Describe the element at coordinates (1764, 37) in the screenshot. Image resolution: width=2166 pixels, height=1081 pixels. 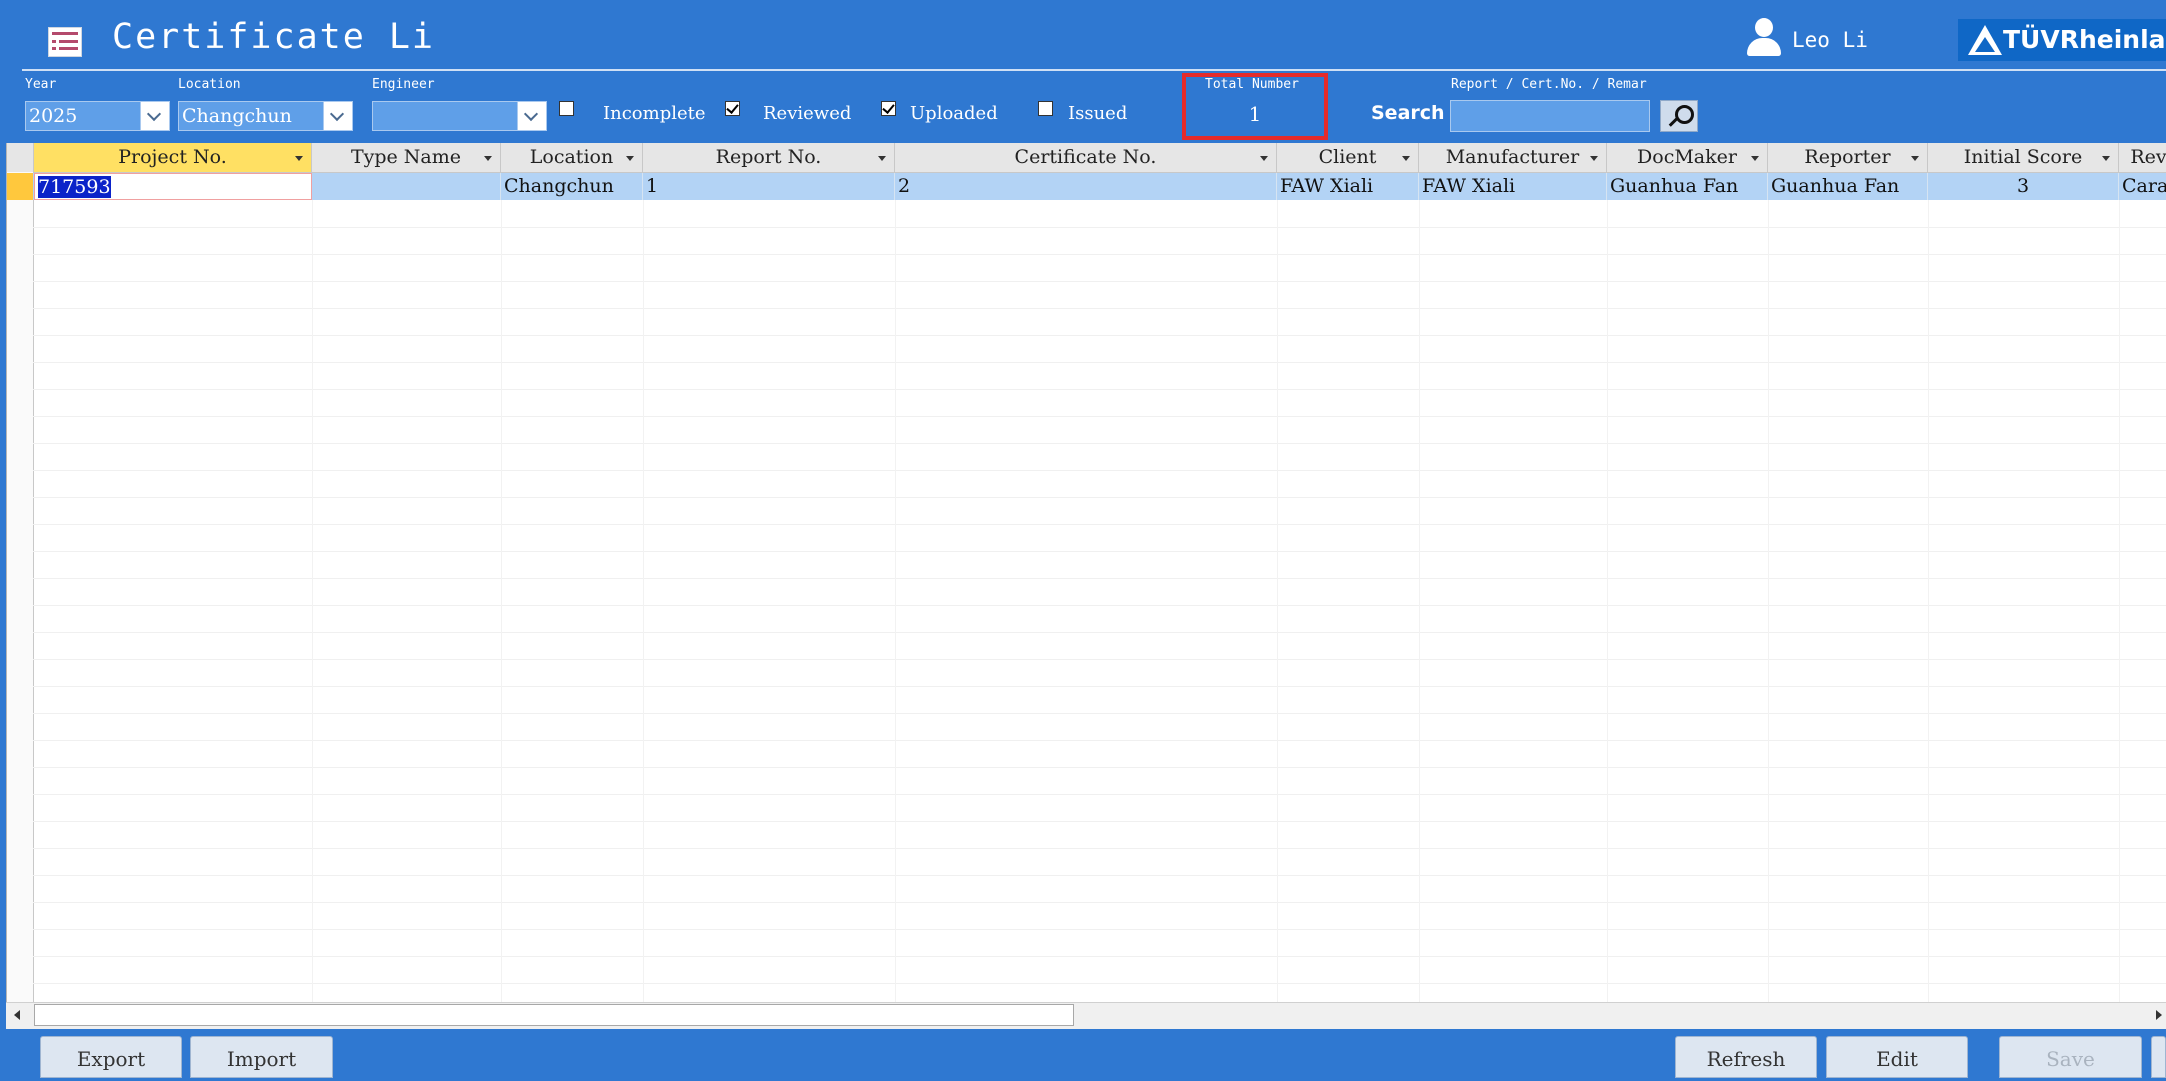
I see `user-icon` at that location.